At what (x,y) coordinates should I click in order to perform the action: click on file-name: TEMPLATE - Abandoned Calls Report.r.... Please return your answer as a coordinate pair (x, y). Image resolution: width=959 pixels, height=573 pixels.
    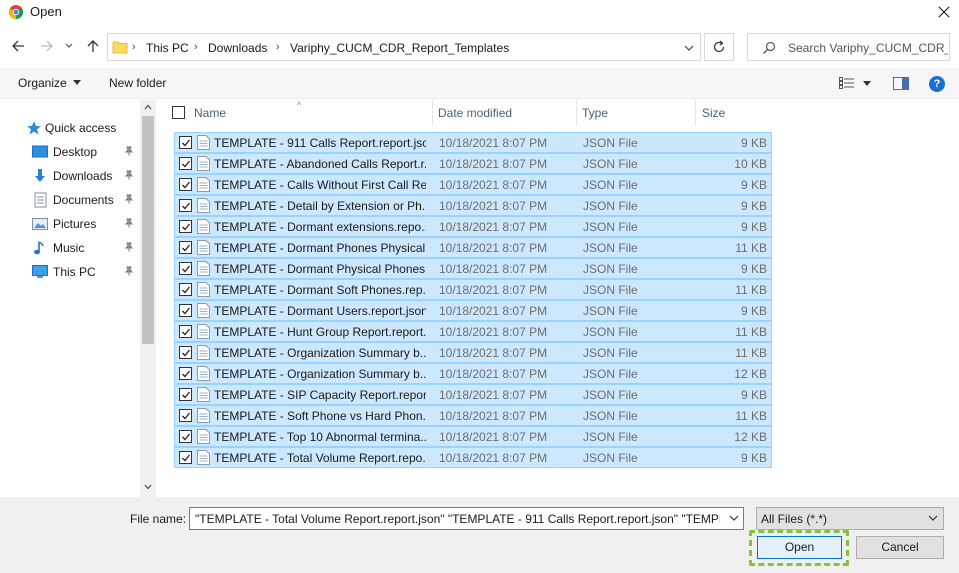
    Looking at the image, I should click on (320, 164).